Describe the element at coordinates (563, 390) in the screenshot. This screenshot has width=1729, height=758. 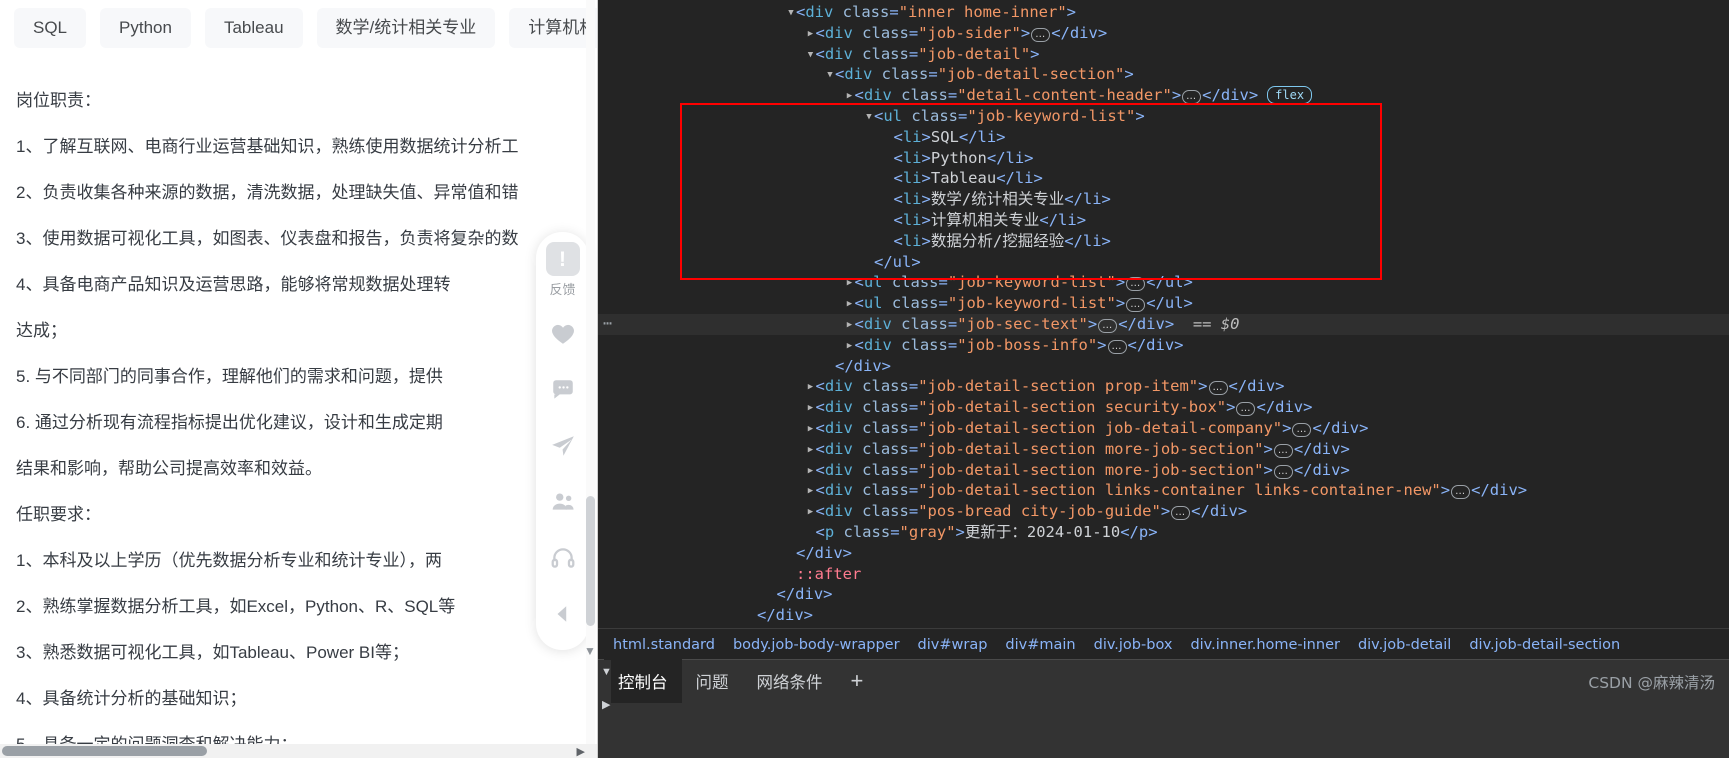
I see `chat-bubble-icon` at that location.